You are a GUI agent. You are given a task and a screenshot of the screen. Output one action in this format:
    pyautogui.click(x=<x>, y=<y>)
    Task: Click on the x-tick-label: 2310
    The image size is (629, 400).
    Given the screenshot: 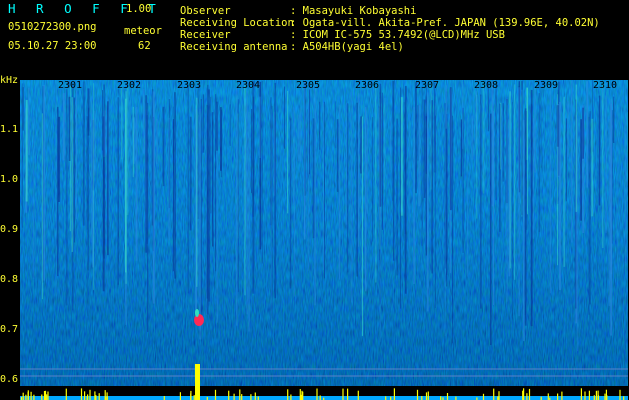 What is the action you would take?
    pyautogui.click(x=605, y=85)
    